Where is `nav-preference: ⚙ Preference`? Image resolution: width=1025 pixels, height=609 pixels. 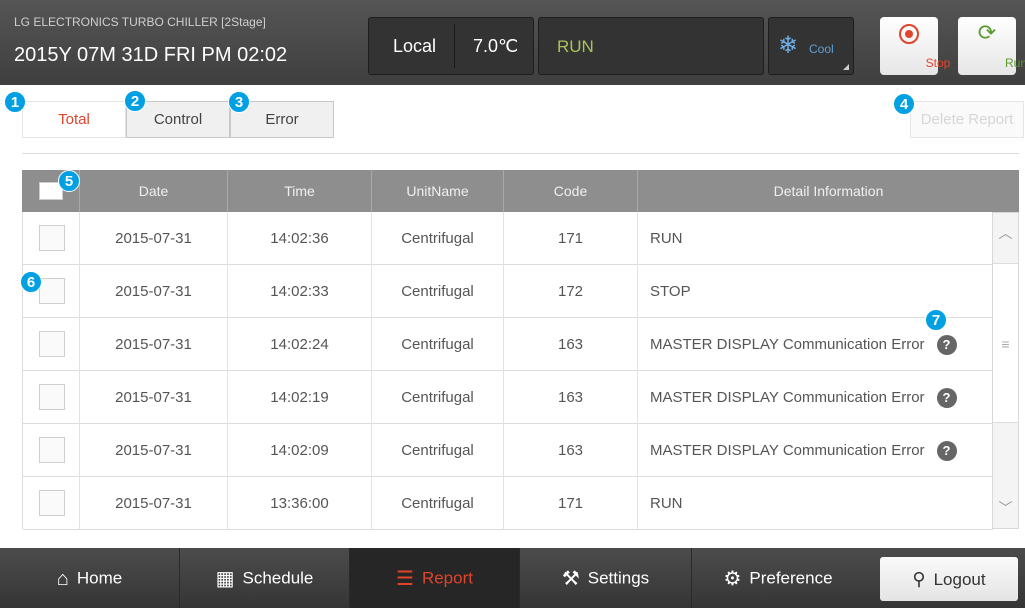
nav-preference: ⚙ Preference is located at coordinates (778, 578).